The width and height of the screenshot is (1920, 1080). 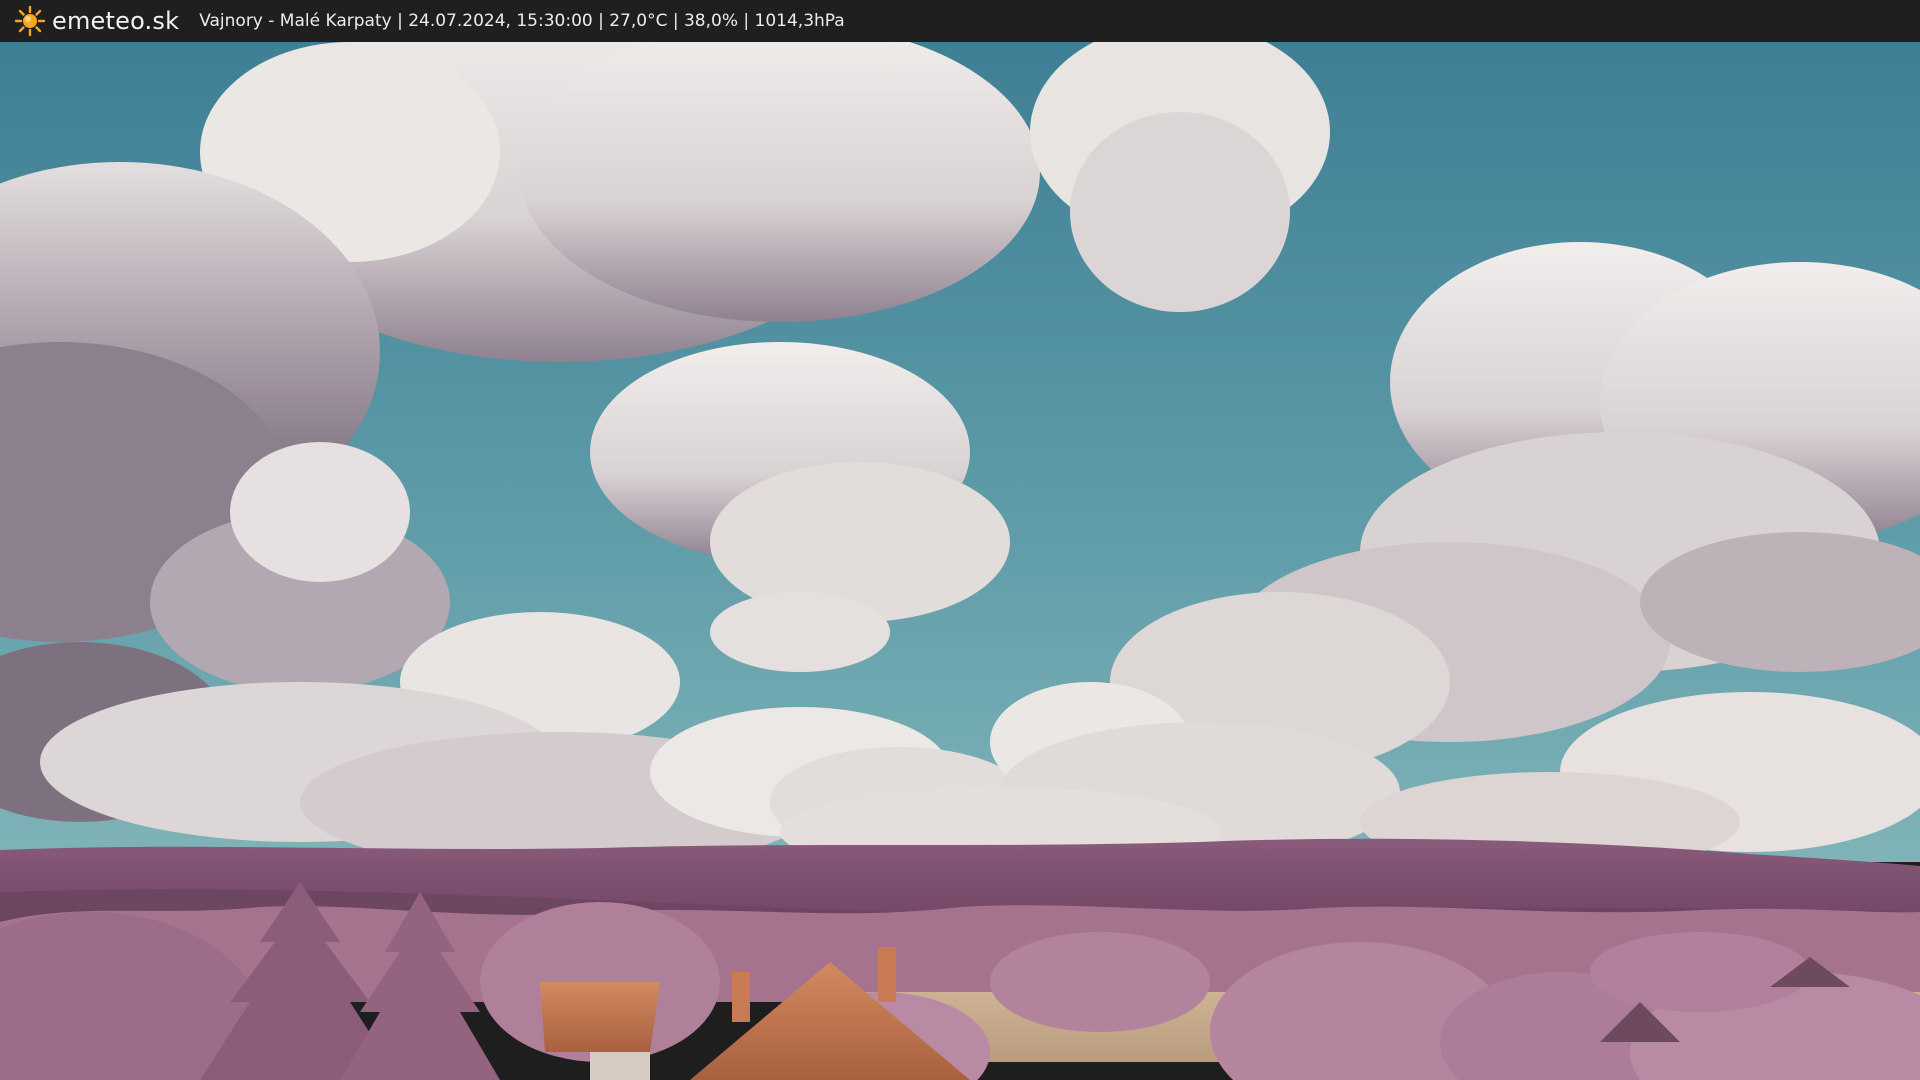 I want to click on sun-icon, so click(x=30, y=21).